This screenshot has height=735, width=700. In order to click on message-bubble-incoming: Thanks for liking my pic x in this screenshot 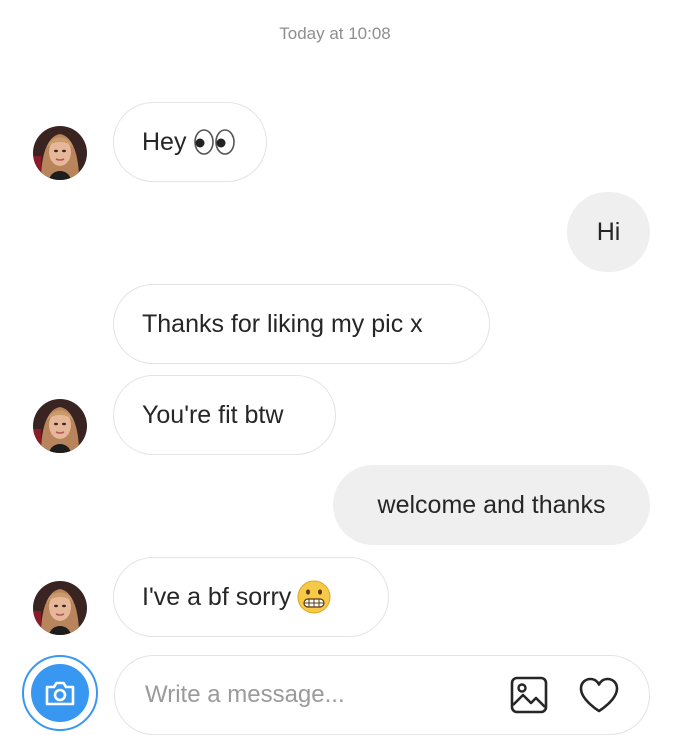, I will do `click(301, 324)`.